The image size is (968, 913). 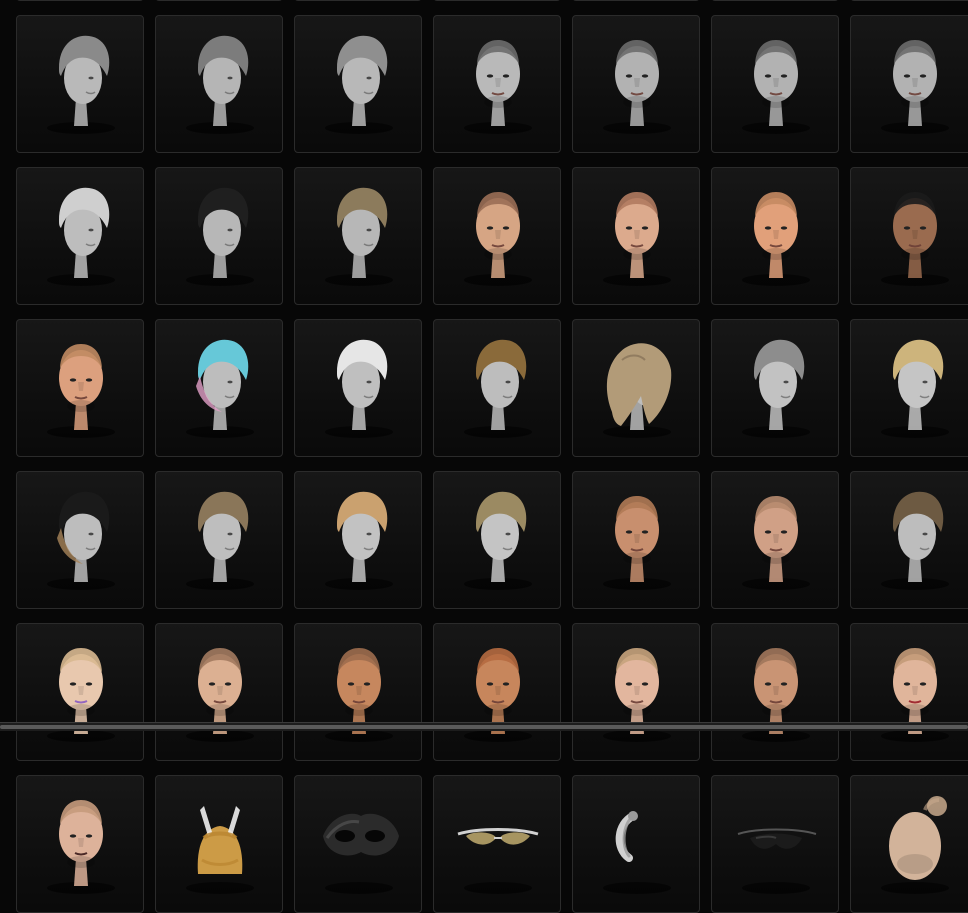 I want to click on horizontal-scrollbar, so click(x=484, y=726).